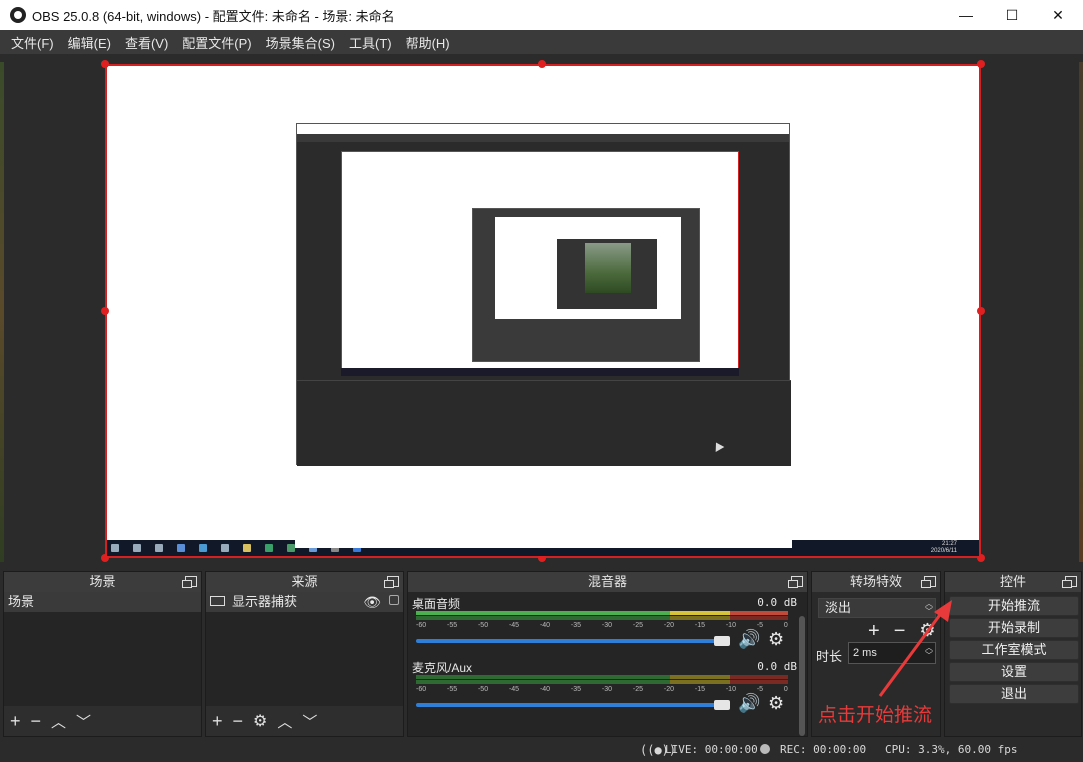  What do you see at coordinates (225, 548) in the screenshot?
I see `settings-icon` at bounding box center [225, 548].